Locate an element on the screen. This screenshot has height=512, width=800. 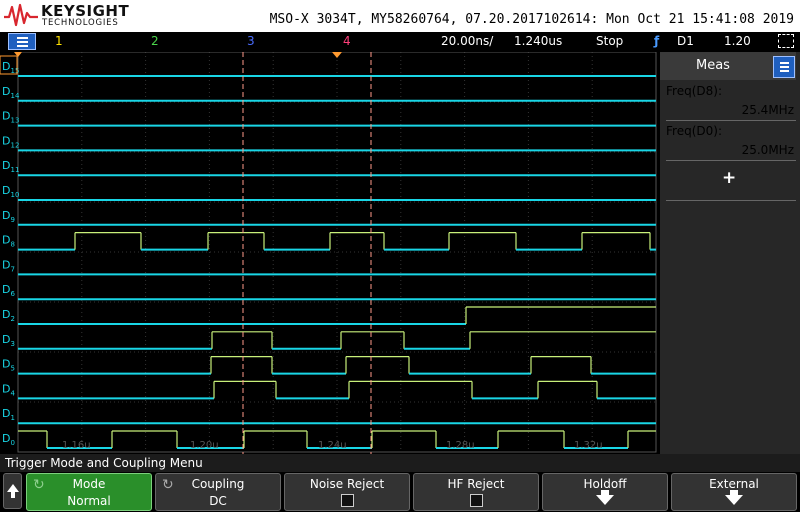
digital-channel-label: D12 is located at coordinates (10, 141).